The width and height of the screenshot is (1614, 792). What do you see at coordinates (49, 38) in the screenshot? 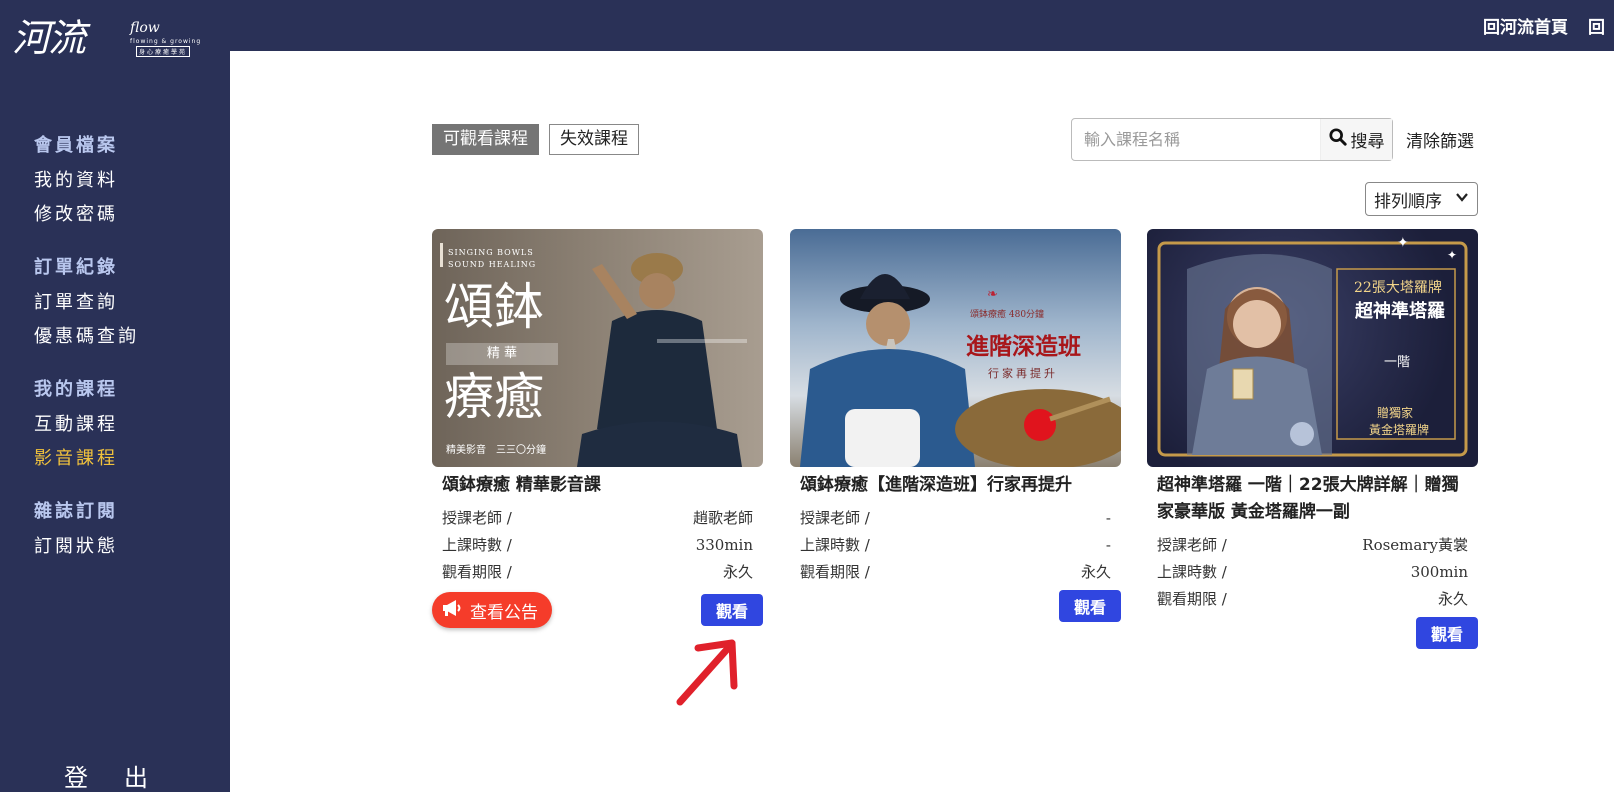
I see `logo-text: 河流` at bounding box center [49, 38].